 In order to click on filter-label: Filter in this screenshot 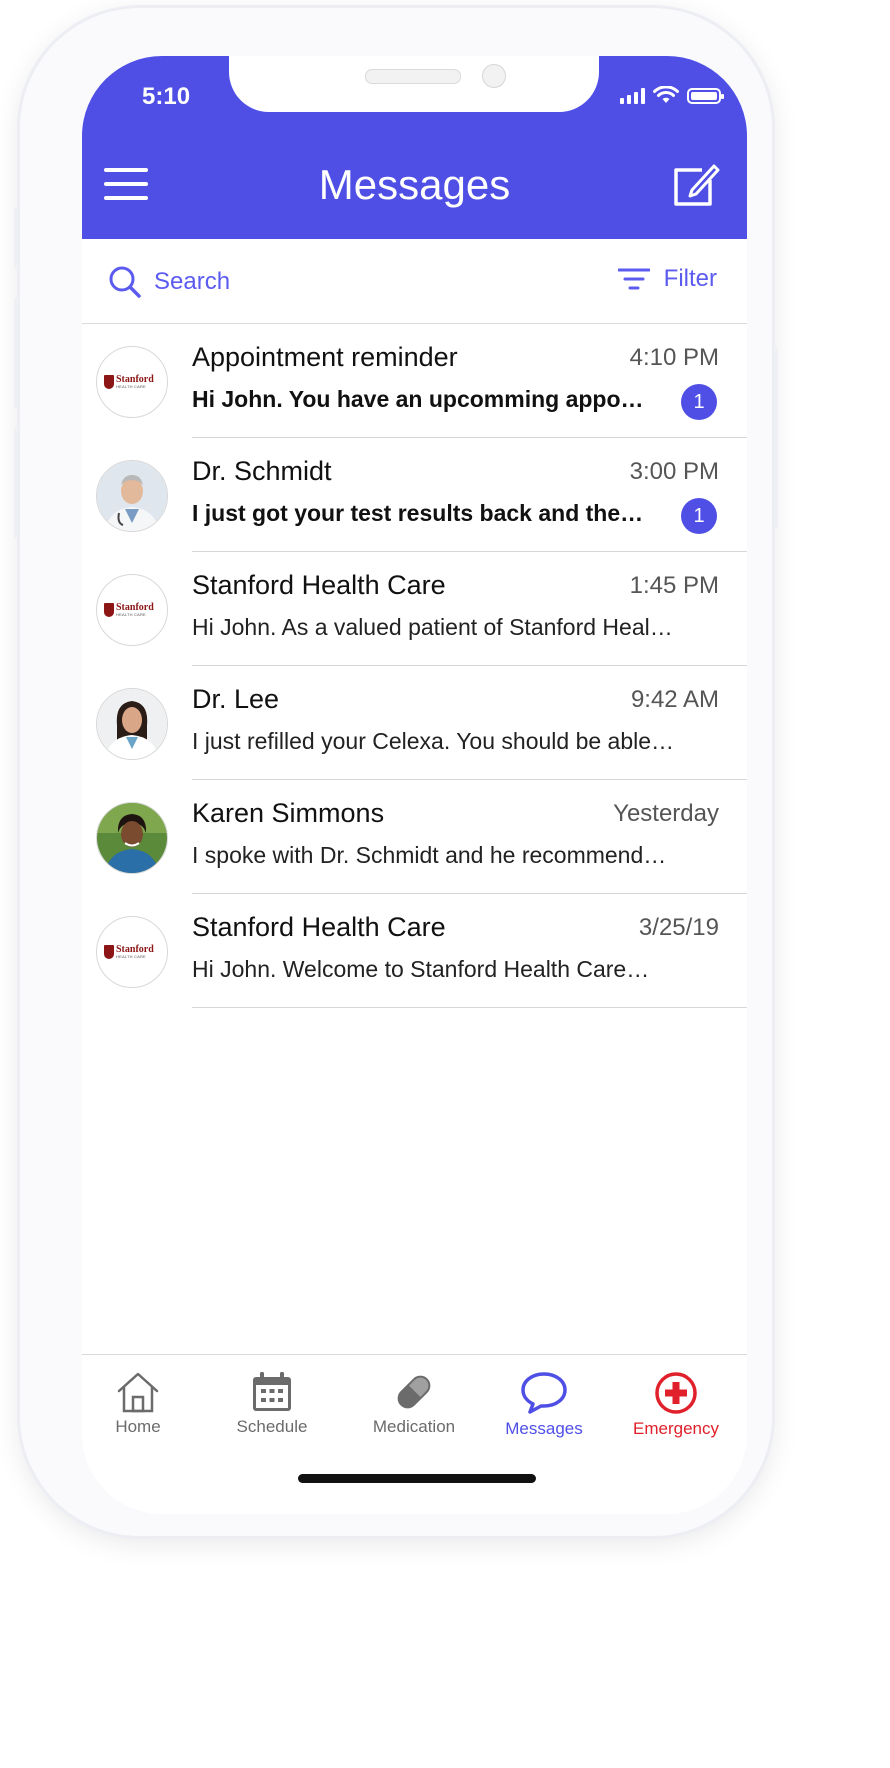, I will do `click(690, 278)`.